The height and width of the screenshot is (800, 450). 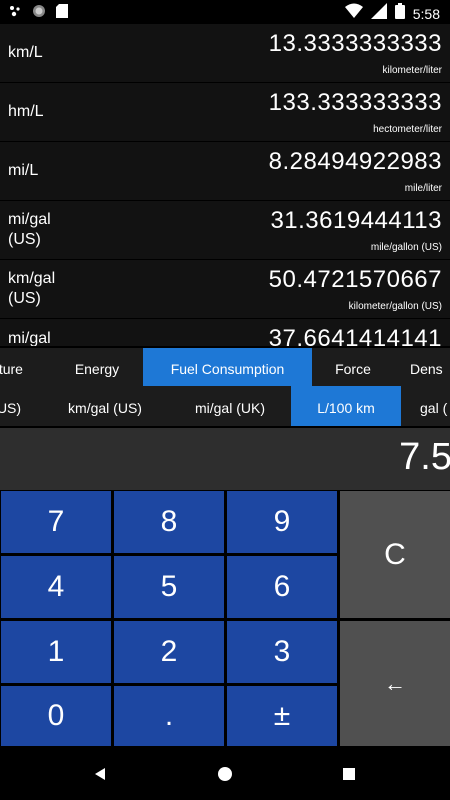 What do you see at coordinates (56, 652) in the screenshot?
I see `key-1: 1` at bounding box center [56, 652].